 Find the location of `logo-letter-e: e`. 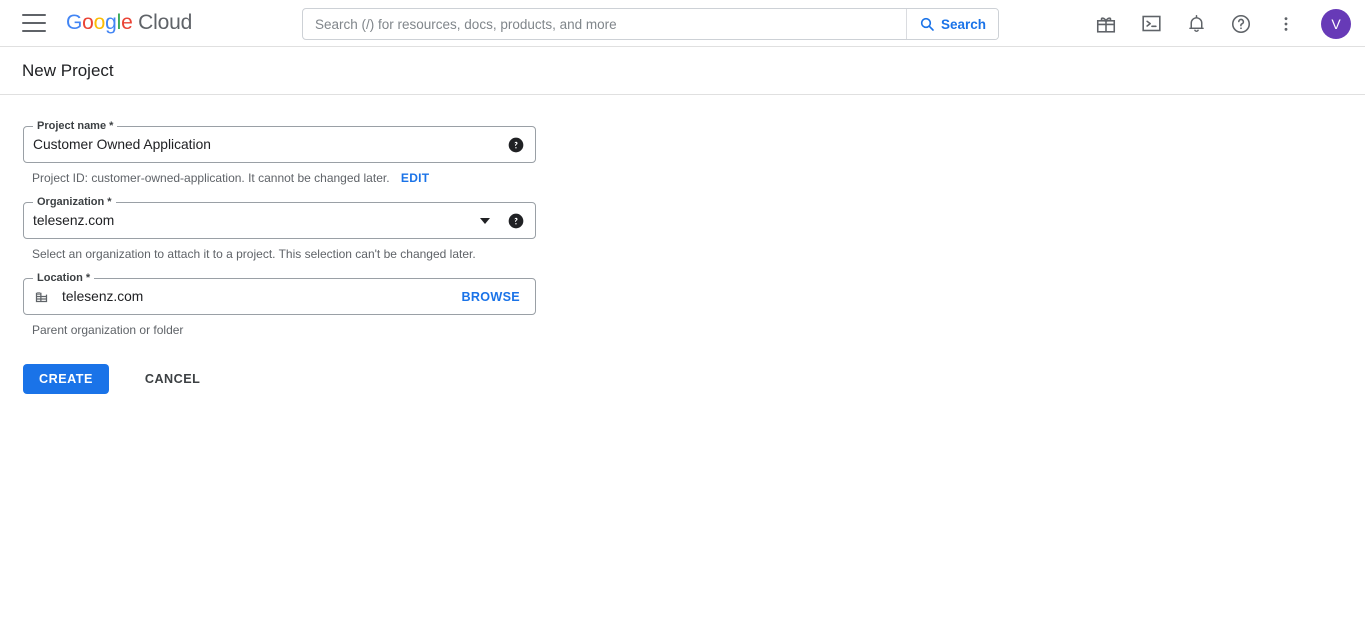

logo-letter-e: e is located at coordinates (127, 22).